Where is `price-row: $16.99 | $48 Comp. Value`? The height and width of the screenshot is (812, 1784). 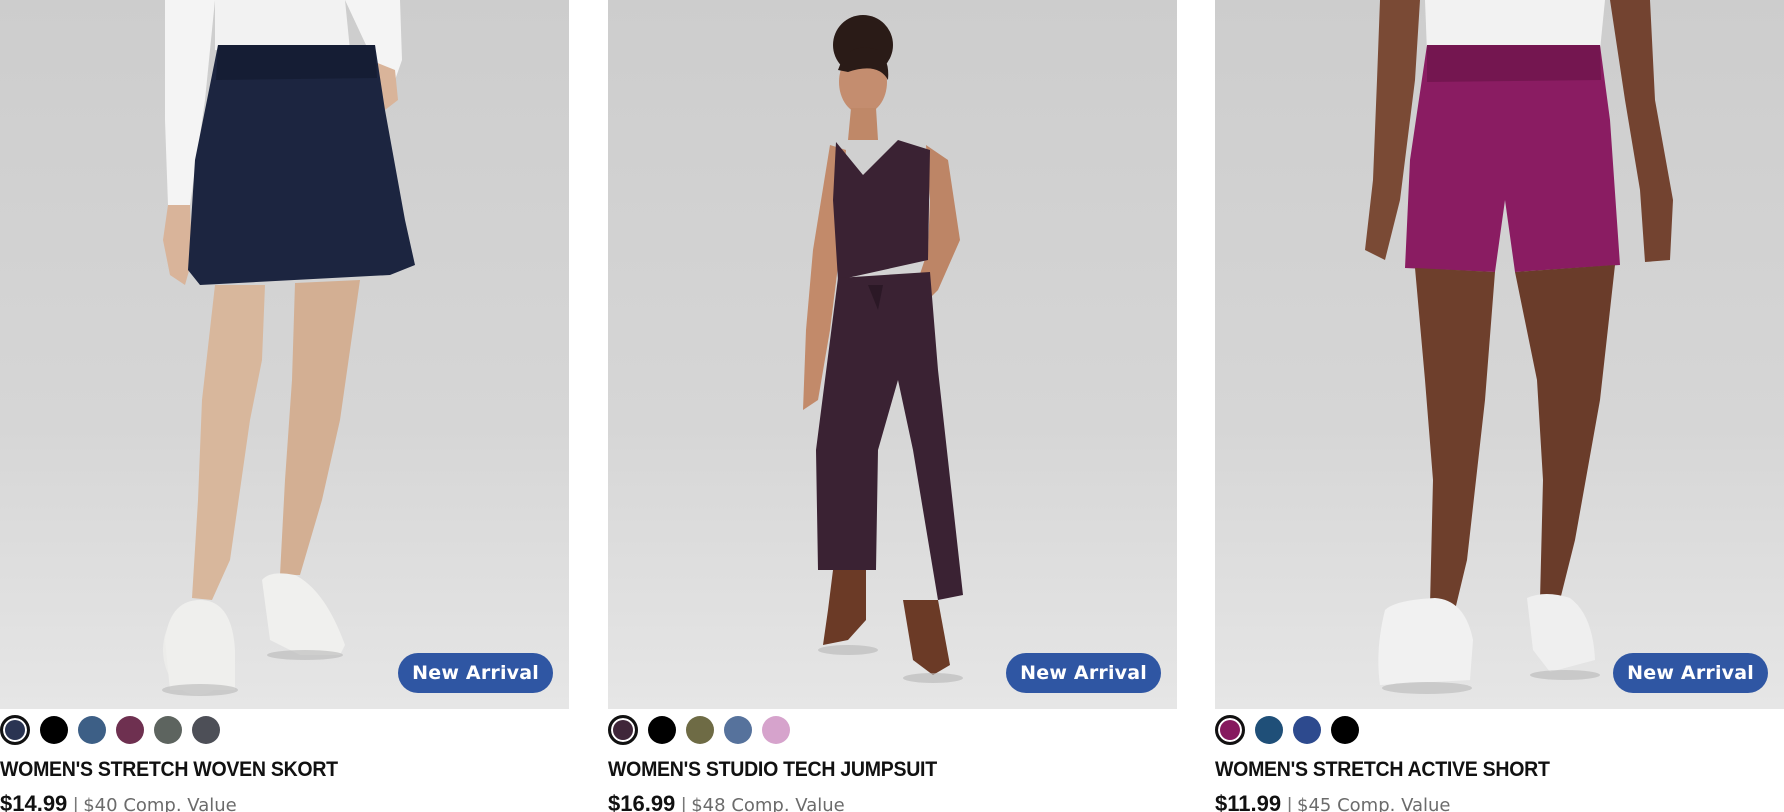 price-row: $16.99 | $48 Comp. Value is located at coordinates (892, 801).